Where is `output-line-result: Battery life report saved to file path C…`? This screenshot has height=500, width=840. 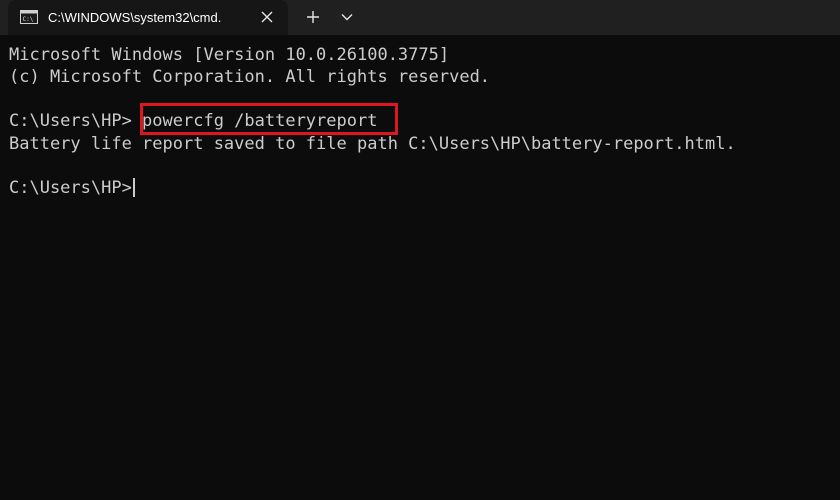
output-line-result: Battery life report saved to file path C… is located at coordinates (372, 144).